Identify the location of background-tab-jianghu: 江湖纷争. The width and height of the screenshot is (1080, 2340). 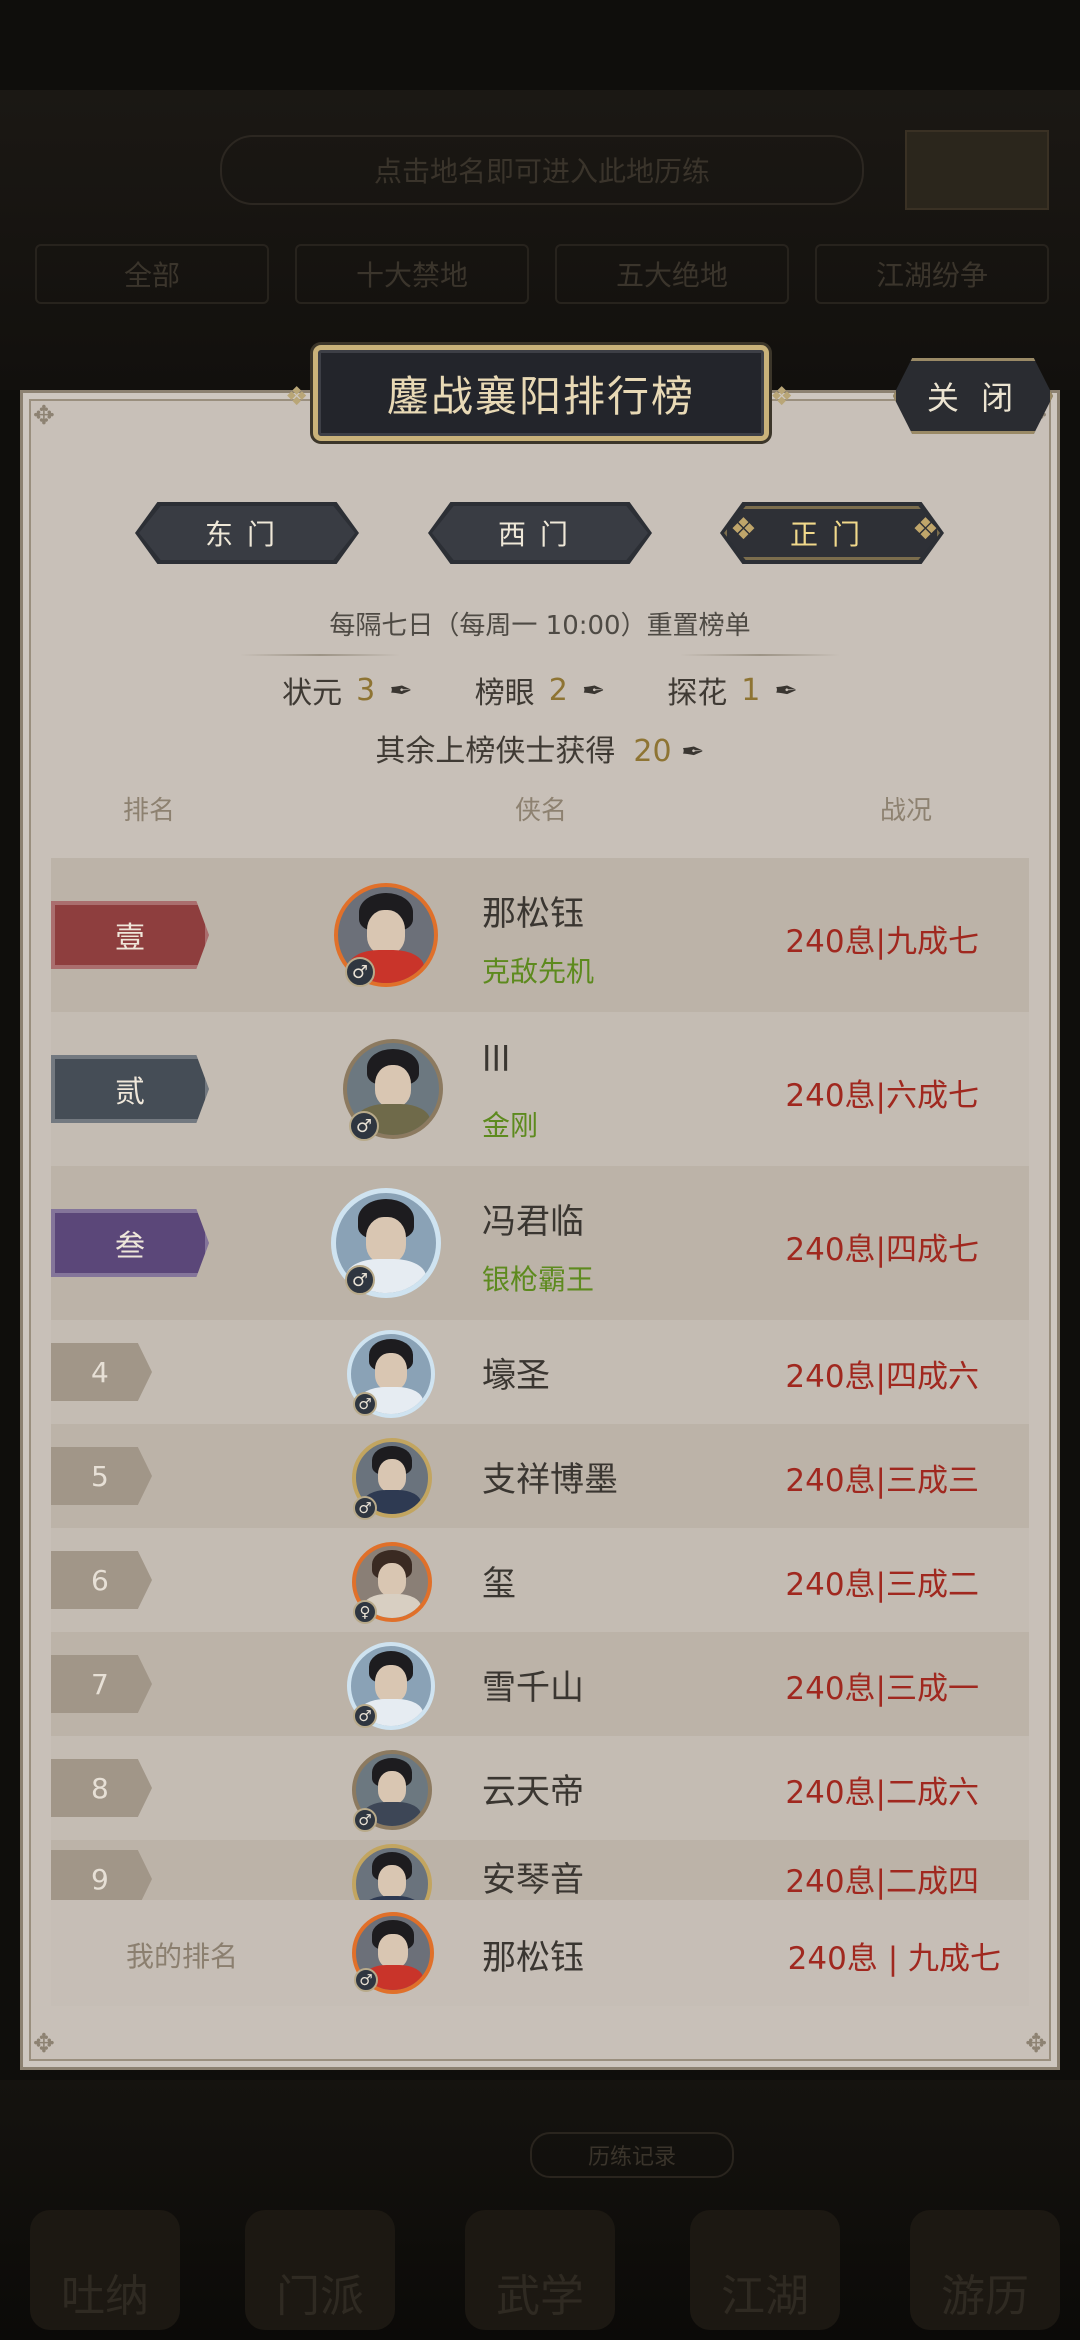
(932, 274).